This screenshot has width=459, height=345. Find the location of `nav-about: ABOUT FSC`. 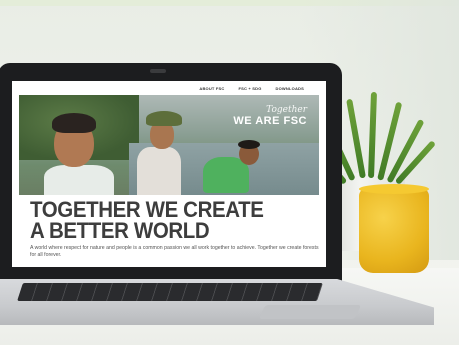

nav-about: ABOUT FSC is located at coordinates (211, 88).